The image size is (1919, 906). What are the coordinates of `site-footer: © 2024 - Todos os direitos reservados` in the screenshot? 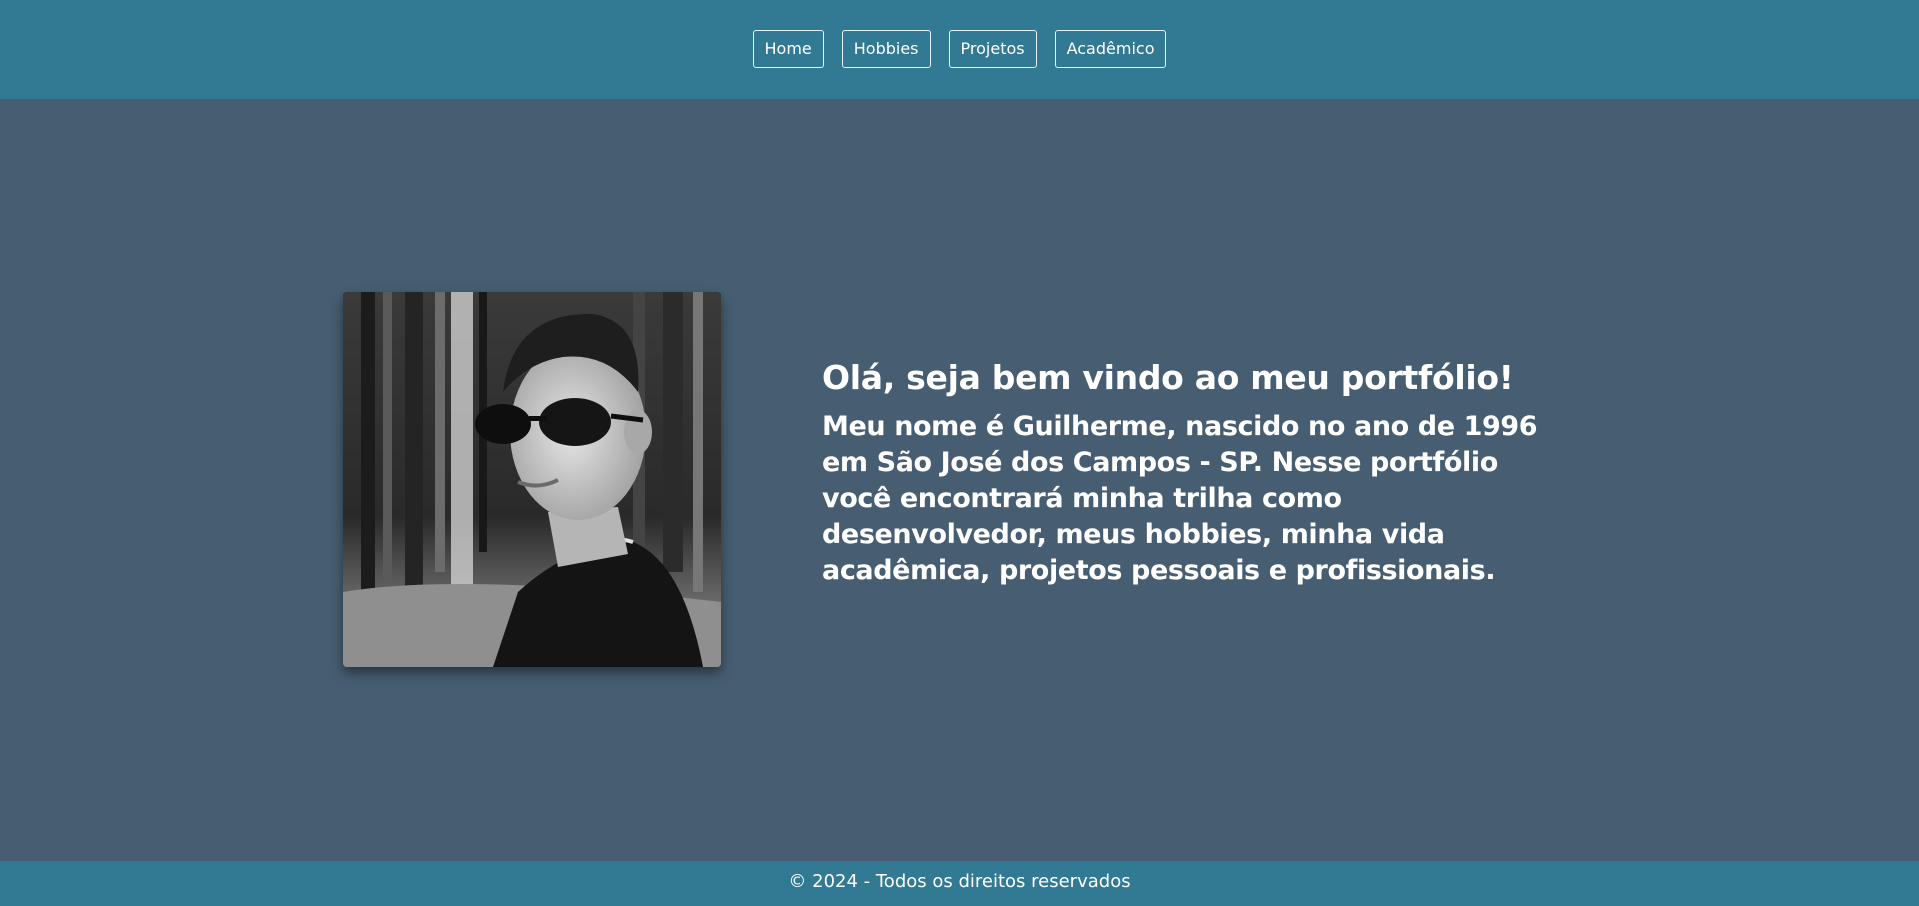 It's located at (959, 883).